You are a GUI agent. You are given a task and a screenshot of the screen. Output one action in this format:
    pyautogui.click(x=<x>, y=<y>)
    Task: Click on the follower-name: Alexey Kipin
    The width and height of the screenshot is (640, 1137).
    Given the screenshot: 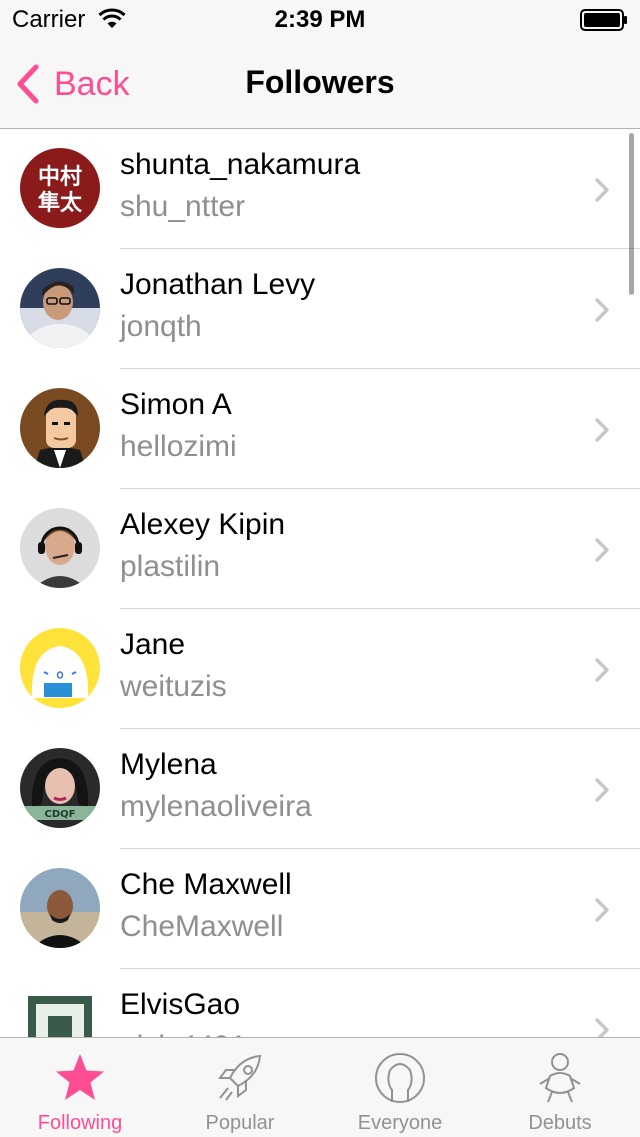 What is the action you would take?
    pyautogui.click(x=203, y=524)
    